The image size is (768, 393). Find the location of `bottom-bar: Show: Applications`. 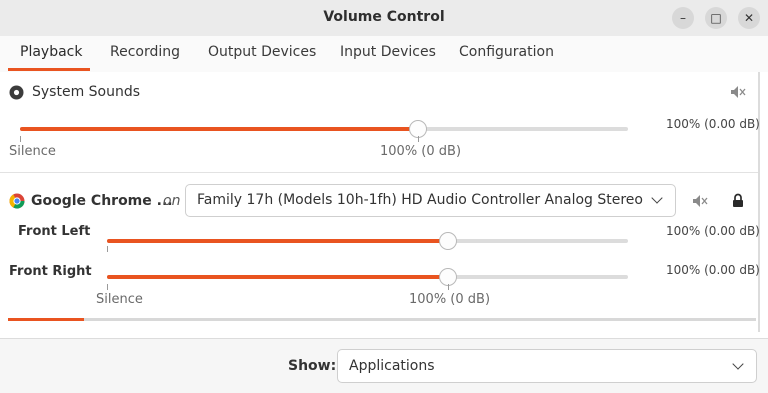

bottom-bar: Show: Applications is located at coordinates (384, 365).